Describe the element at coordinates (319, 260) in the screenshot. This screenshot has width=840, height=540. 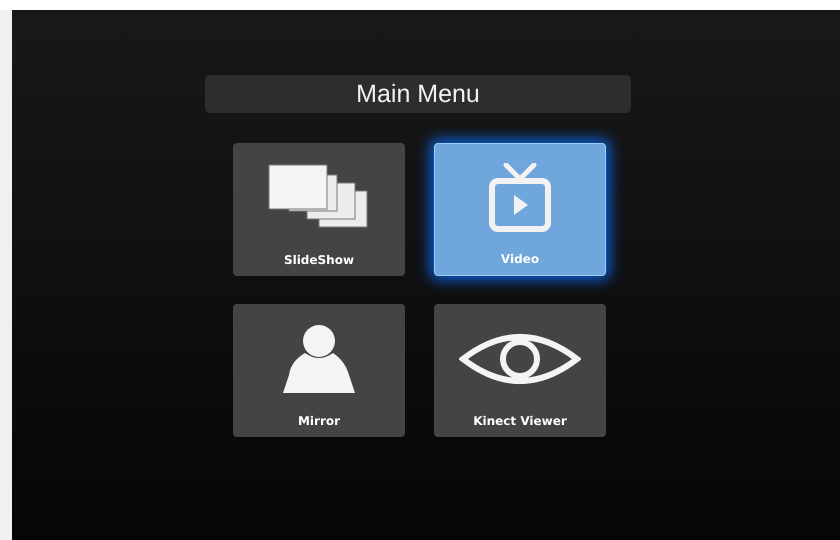
I see `tile-label: SlideShow` at that location.